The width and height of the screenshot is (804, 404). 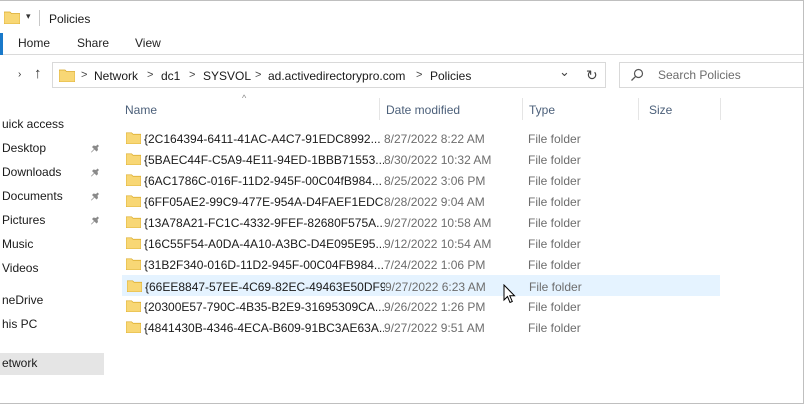 What do you see at coordinates (720, 109) in the screenshot?
I see `column-divider` at bounding box center [720, 109].